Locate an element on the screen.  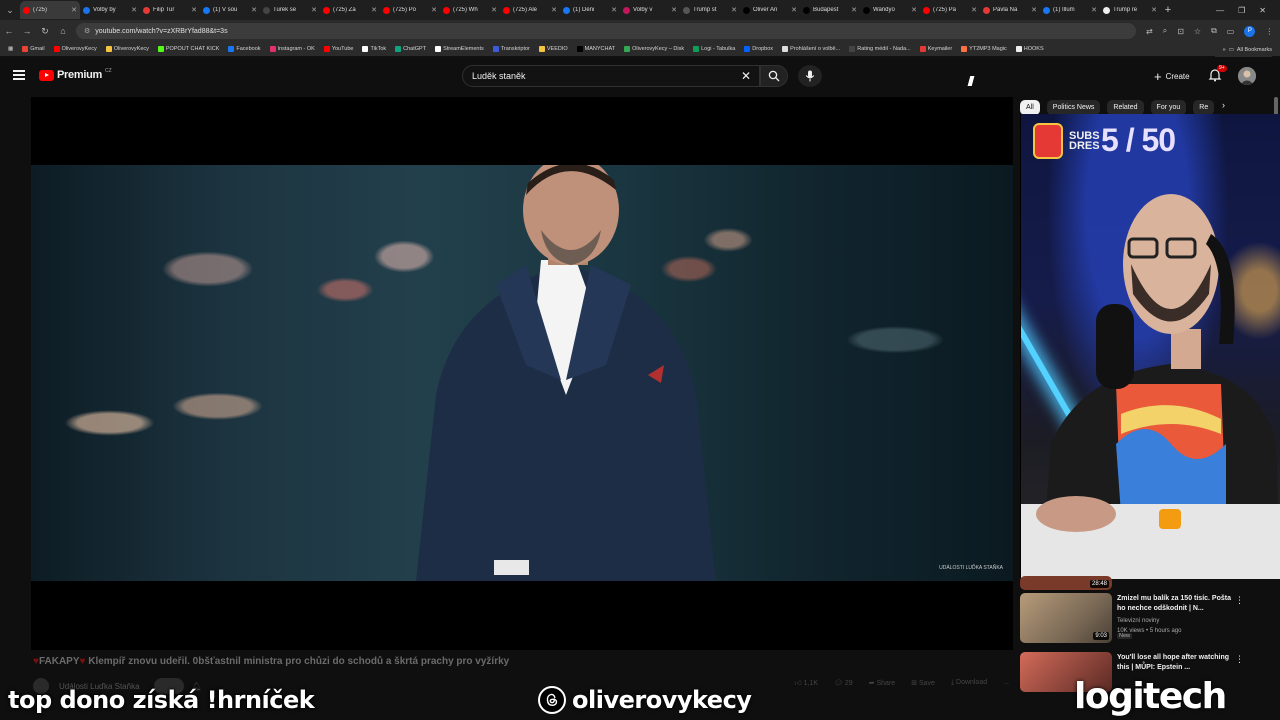
tab-search-button: ⌄ is located at coordinates (10, 10).